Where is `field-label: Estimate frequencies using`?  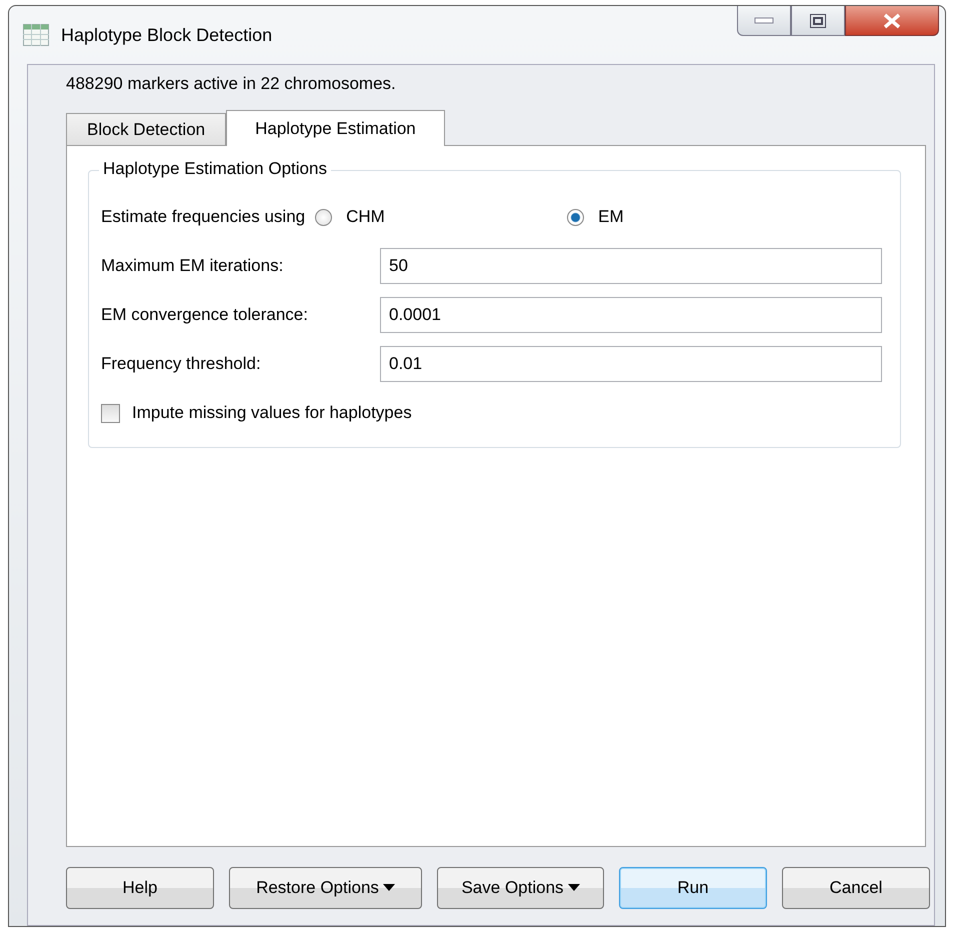
field-label: Estimate frequencies using is located at coordinates (203, 217).